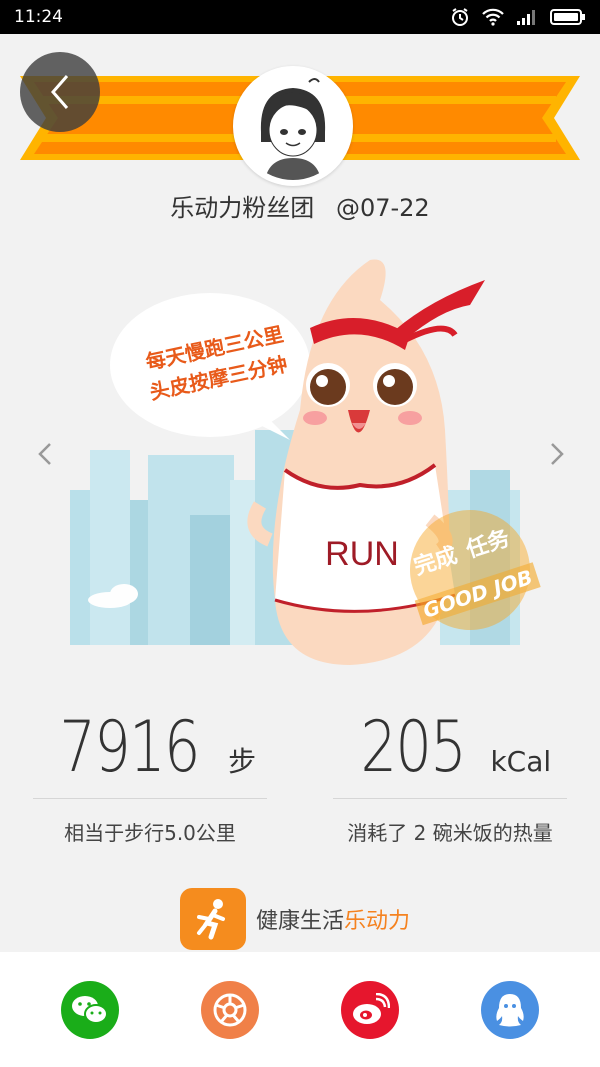  I want to click on share-bar, so click(300, 1009).